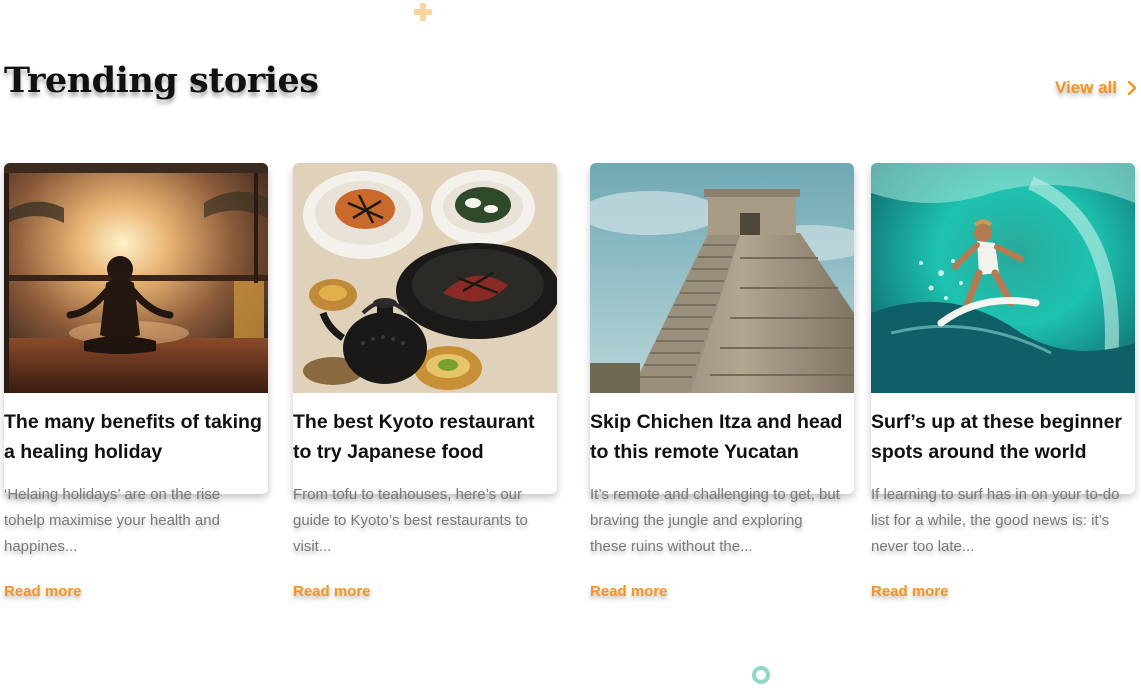 Image resolution: width=1141 pixels, height=692 pixels. I want to click on yoga-sunset-image, so click(136, 278).